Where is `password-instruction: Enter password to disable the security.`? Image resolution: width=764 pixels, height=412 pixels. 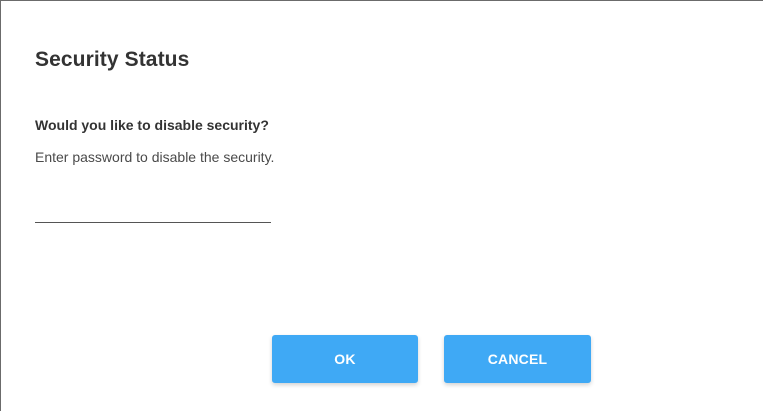
password-instruction: Enter password to disable the security. is located at coordinates (155, 157).